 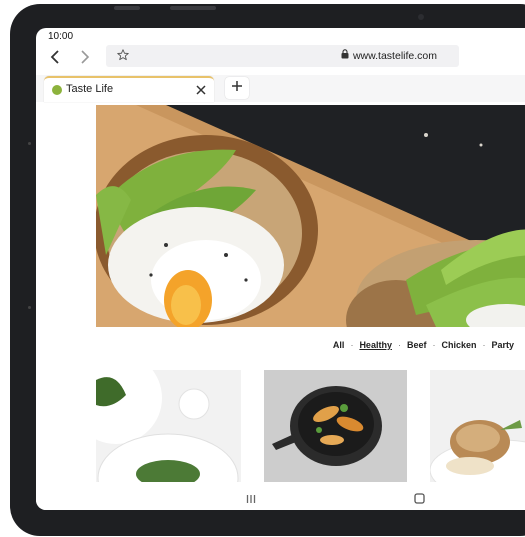 What do you see at coordinates (61, 36) in the screenshot?
I see `status-time: 10:00` at bounding box center [61, 36].